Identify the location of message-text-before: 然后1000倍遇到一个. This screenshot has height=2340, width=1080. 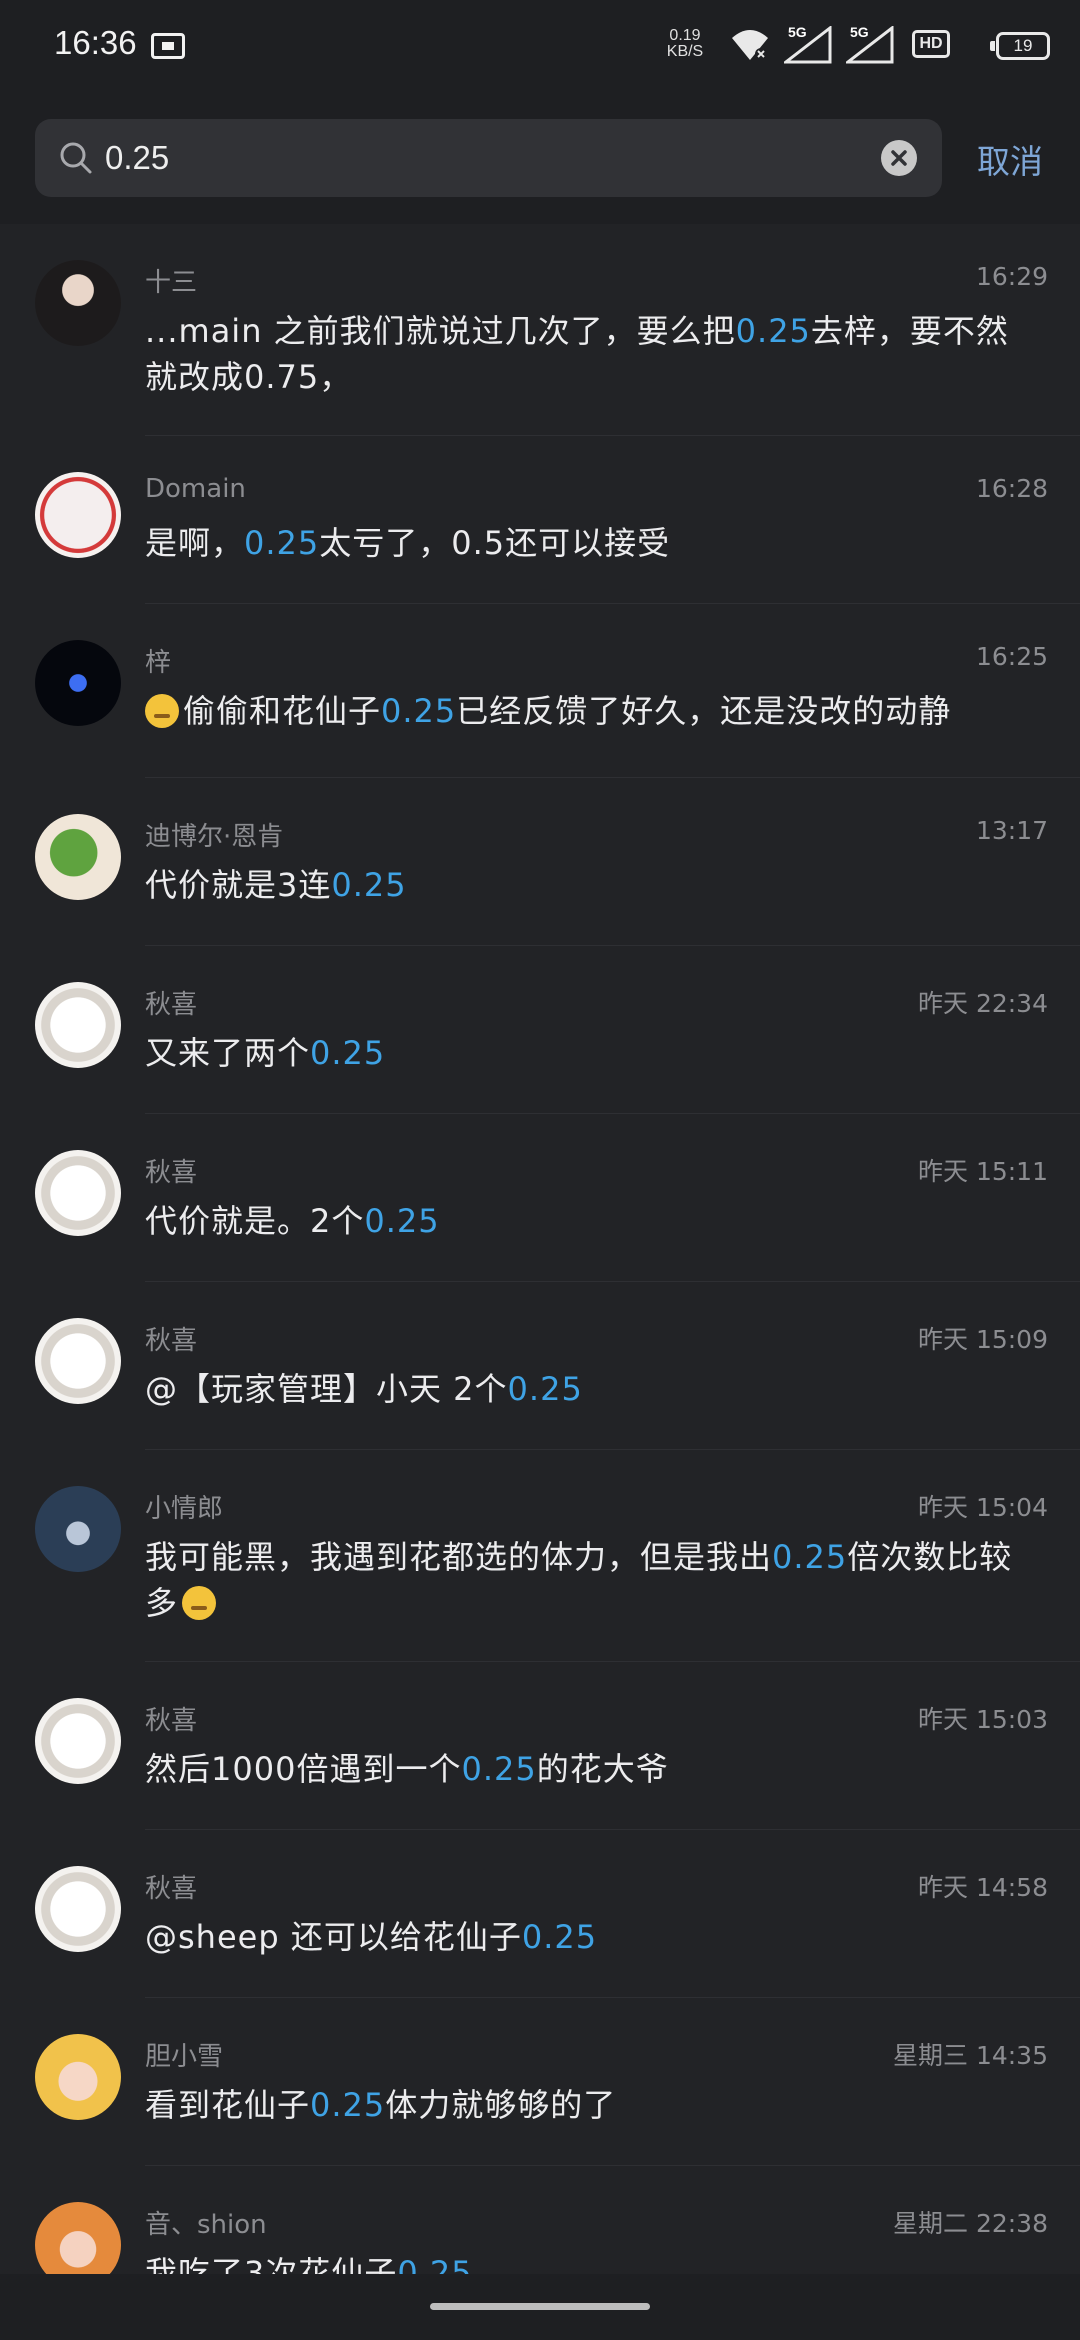
(303, 1769).